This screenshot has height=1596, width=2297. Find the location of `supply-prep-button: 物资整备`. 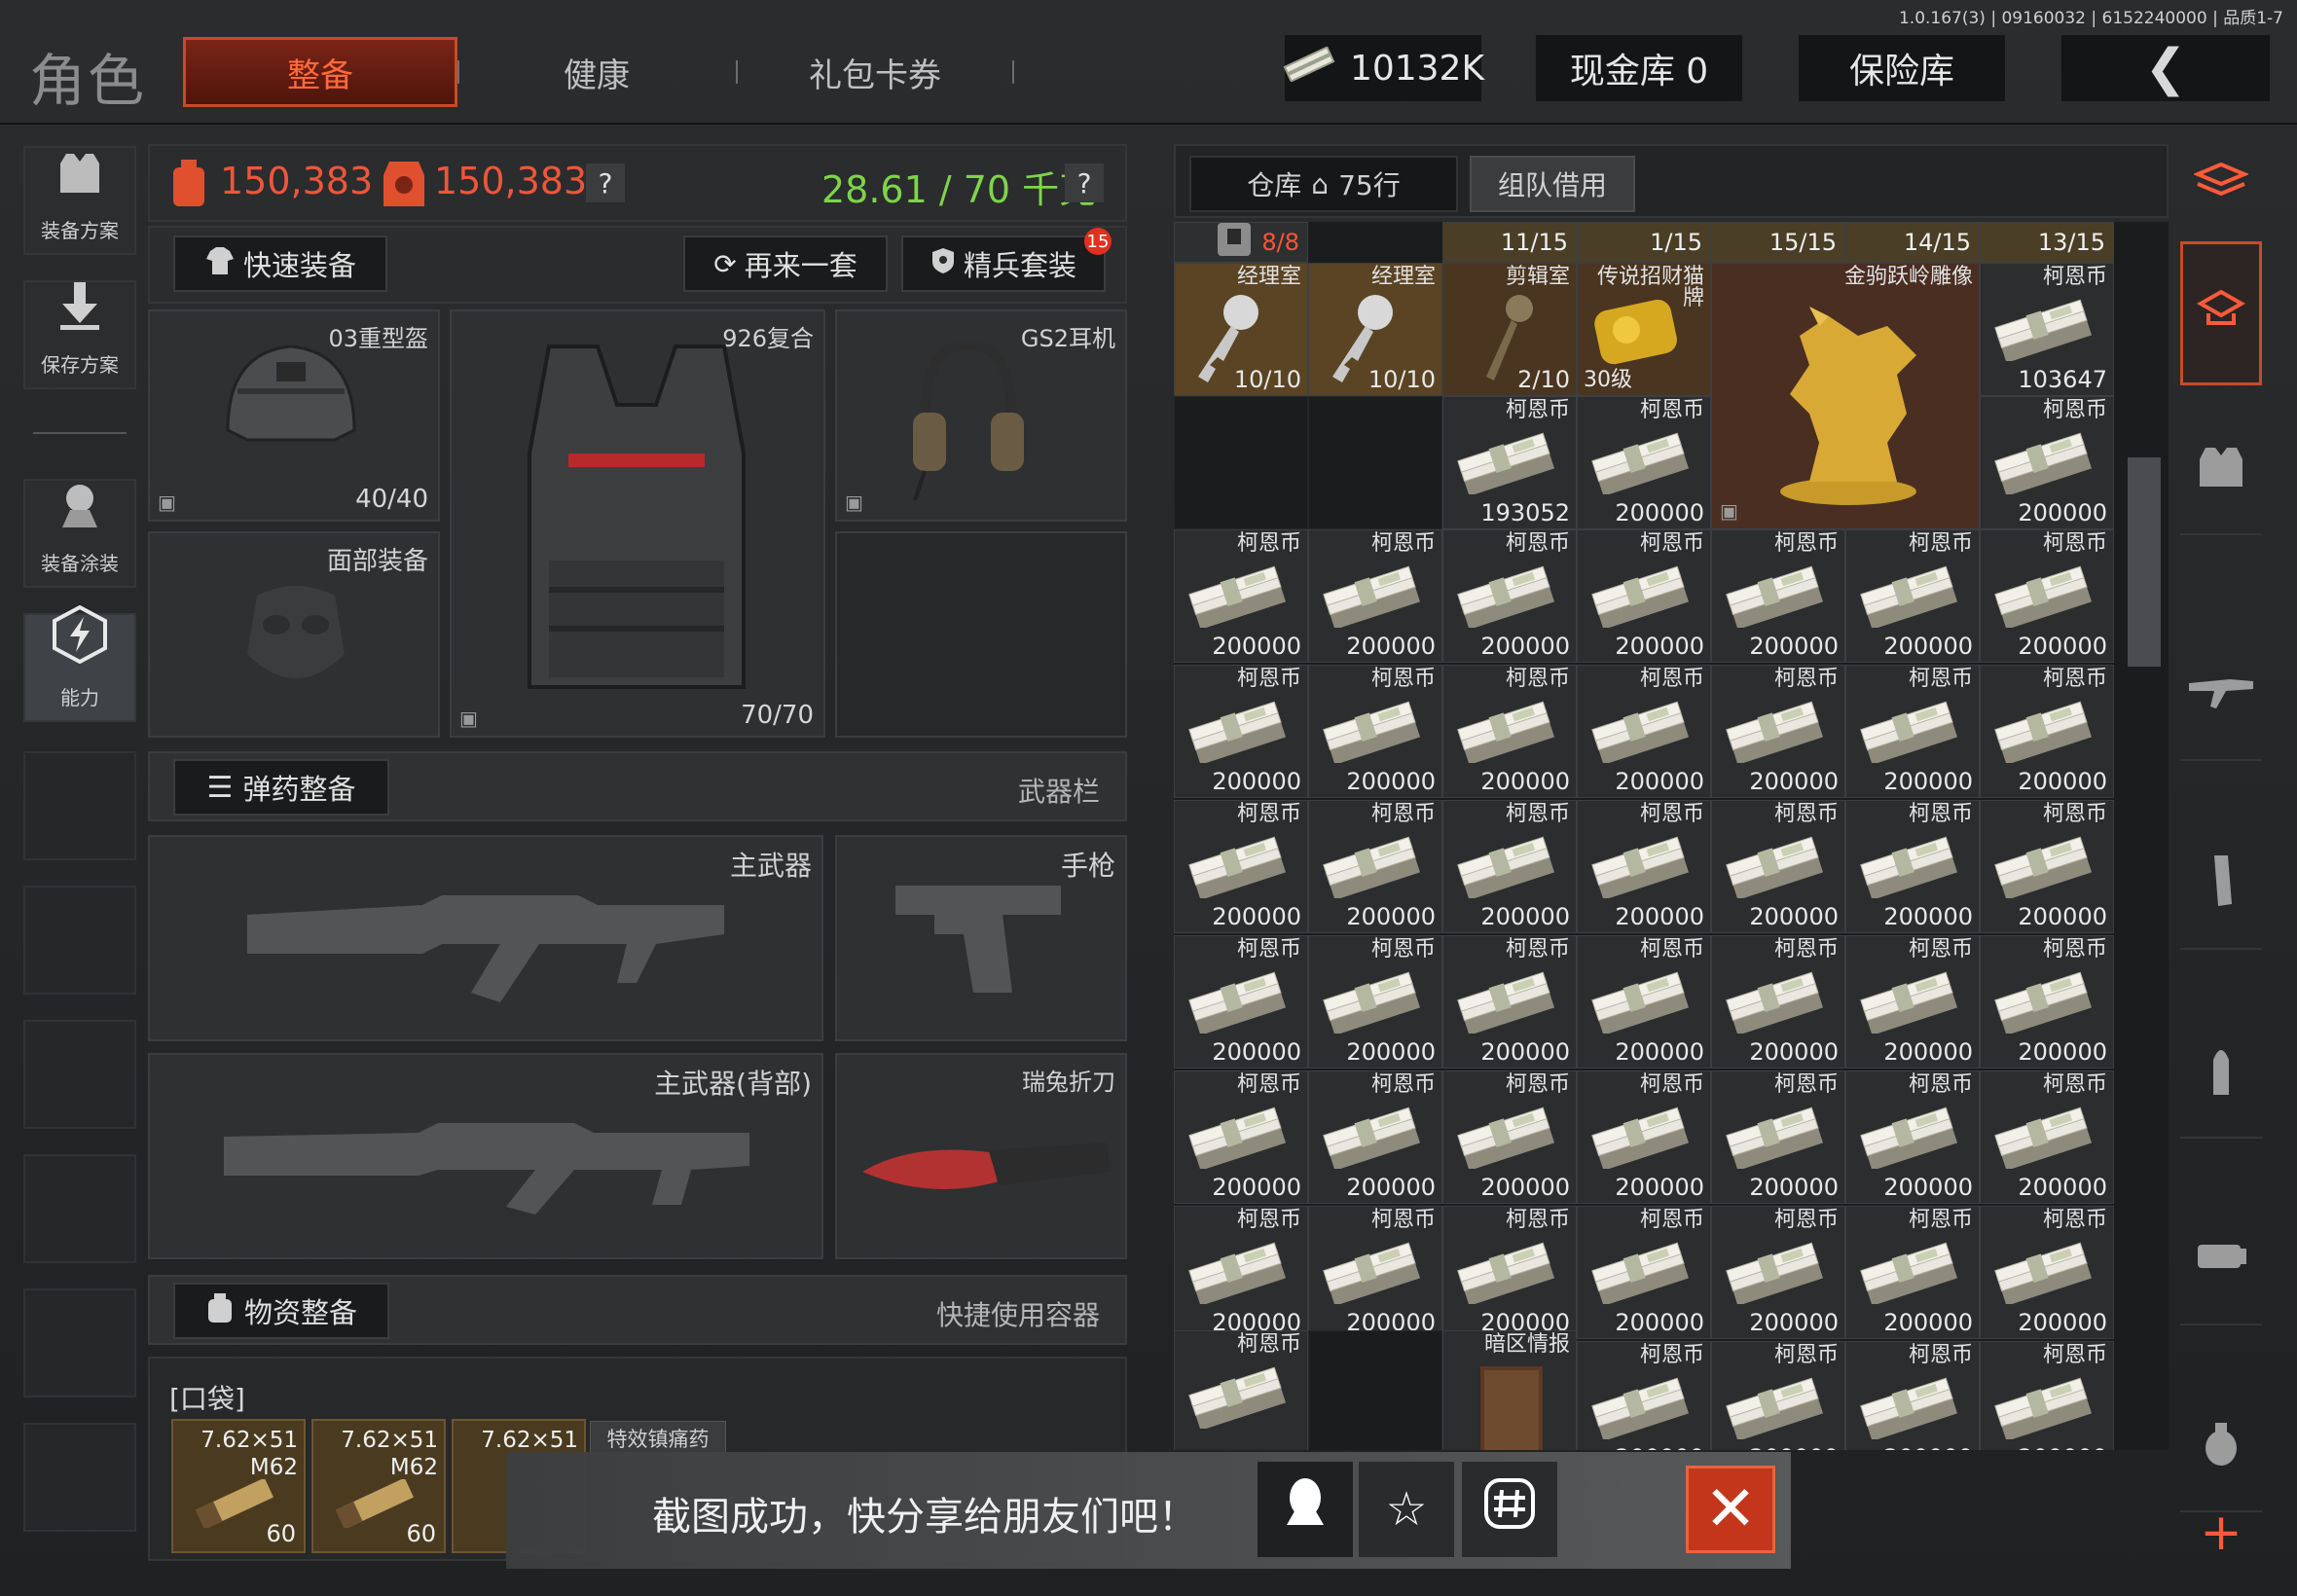

supply-prep-button: 物资整备 is located at coordinates (281, 1311).